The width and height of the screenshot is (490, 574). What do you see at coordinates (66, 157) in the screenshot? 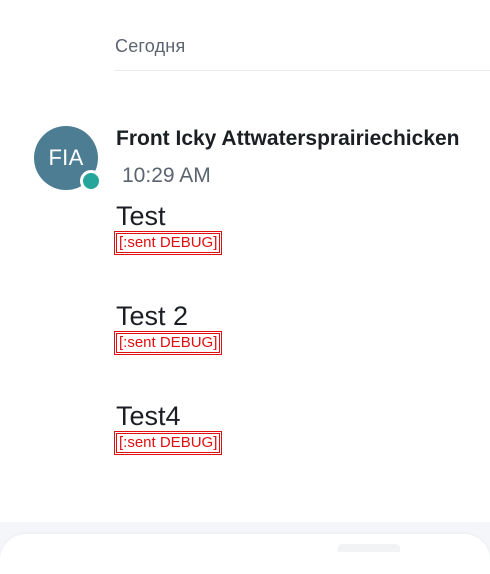
I see `avatar-initials: FIA` at bounding box center [66, 157].